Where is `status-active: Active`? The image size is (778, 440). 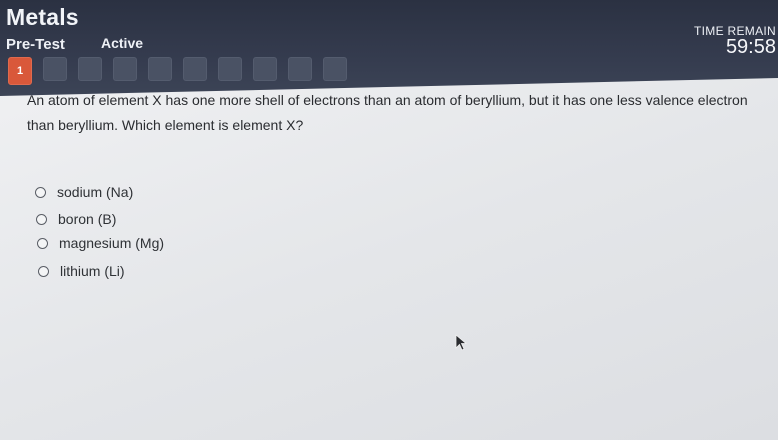 status-active: Active is located at coordinates (122, 43).